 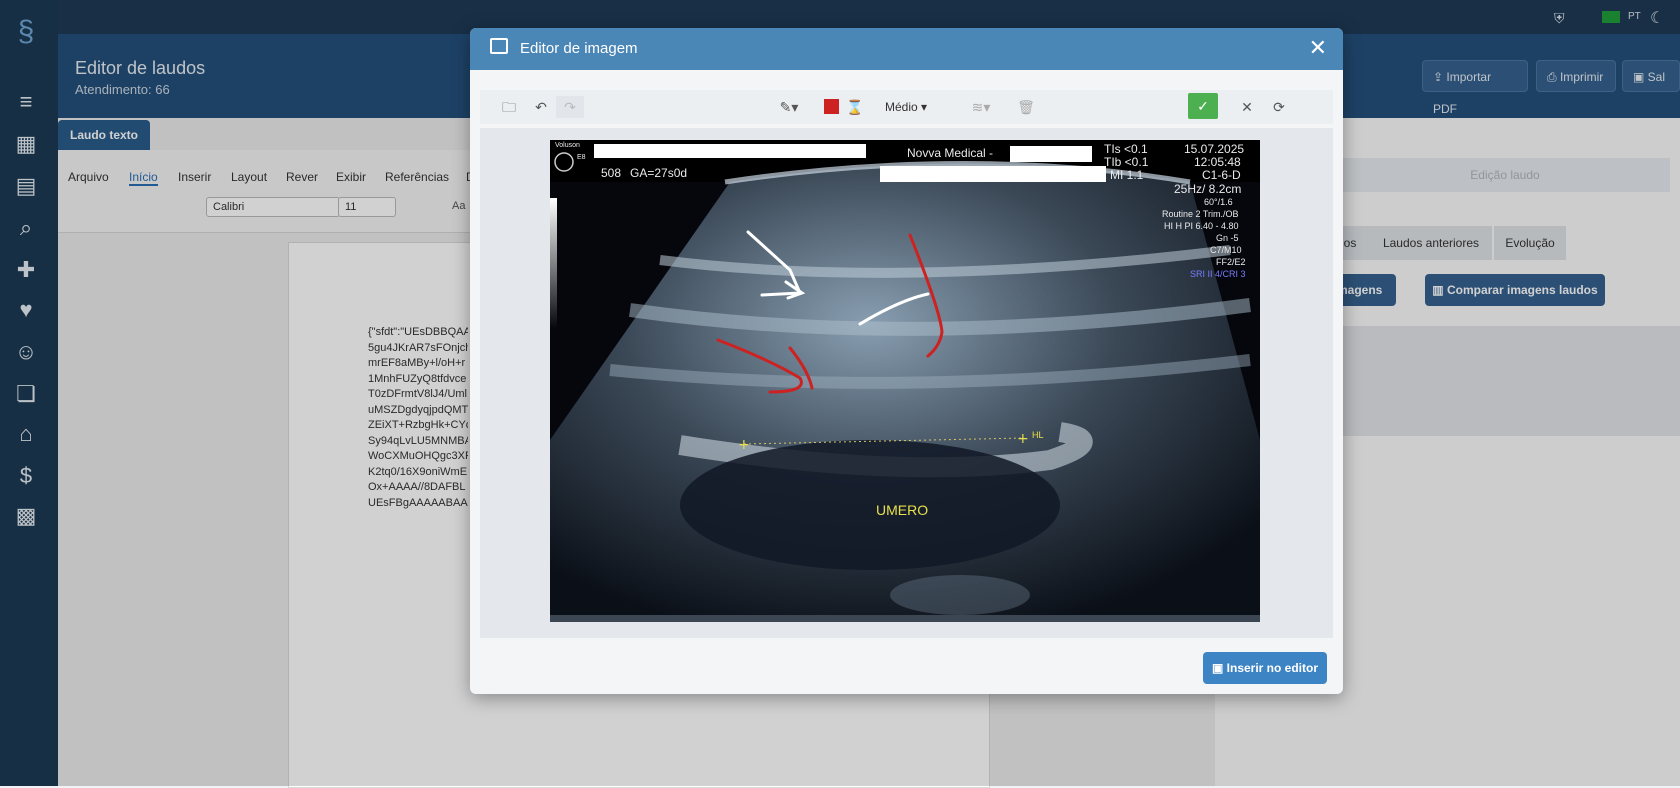 I want to click on cancel-icon: ✕, so click(x=1247, y=107).